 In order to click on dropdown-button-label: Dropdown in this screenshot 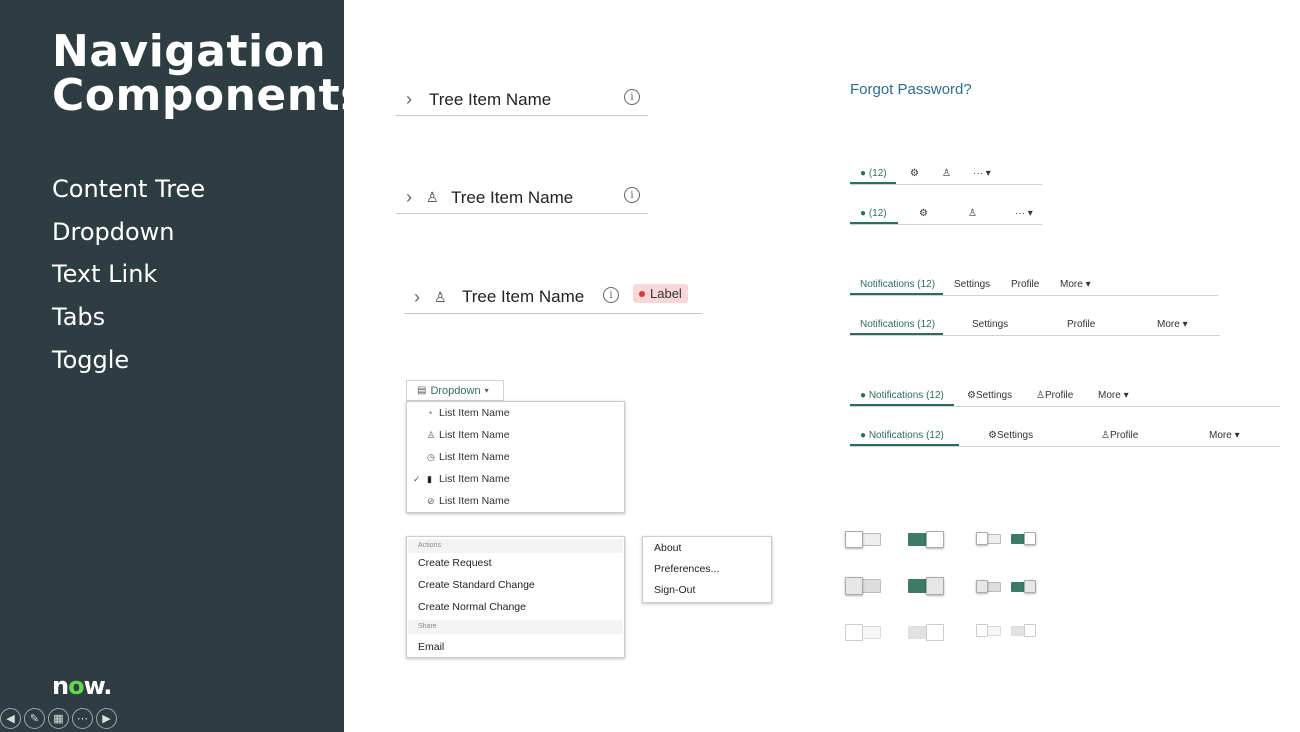, I will do `click(455, 390)`.